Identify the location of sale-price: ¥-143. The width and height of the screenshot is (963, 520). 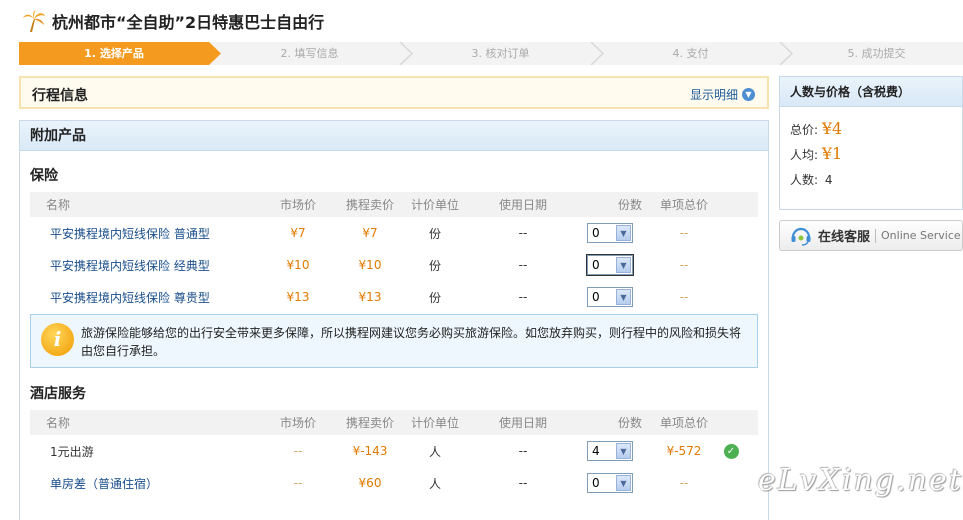
(370, 451).